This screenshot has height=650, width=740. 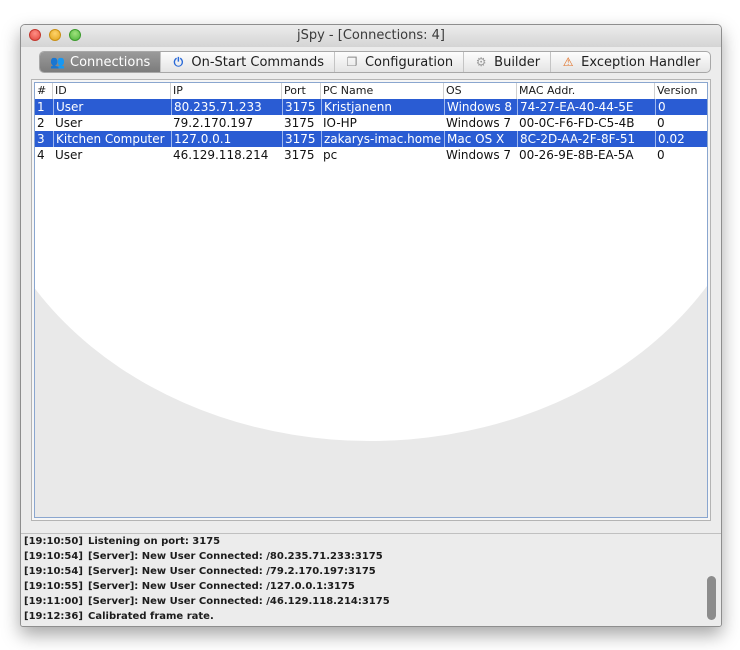 What do you see at coordinates (178, 61) in the screenshot?
I see `power-icon: ⏻` at bounding box center [178, 61].